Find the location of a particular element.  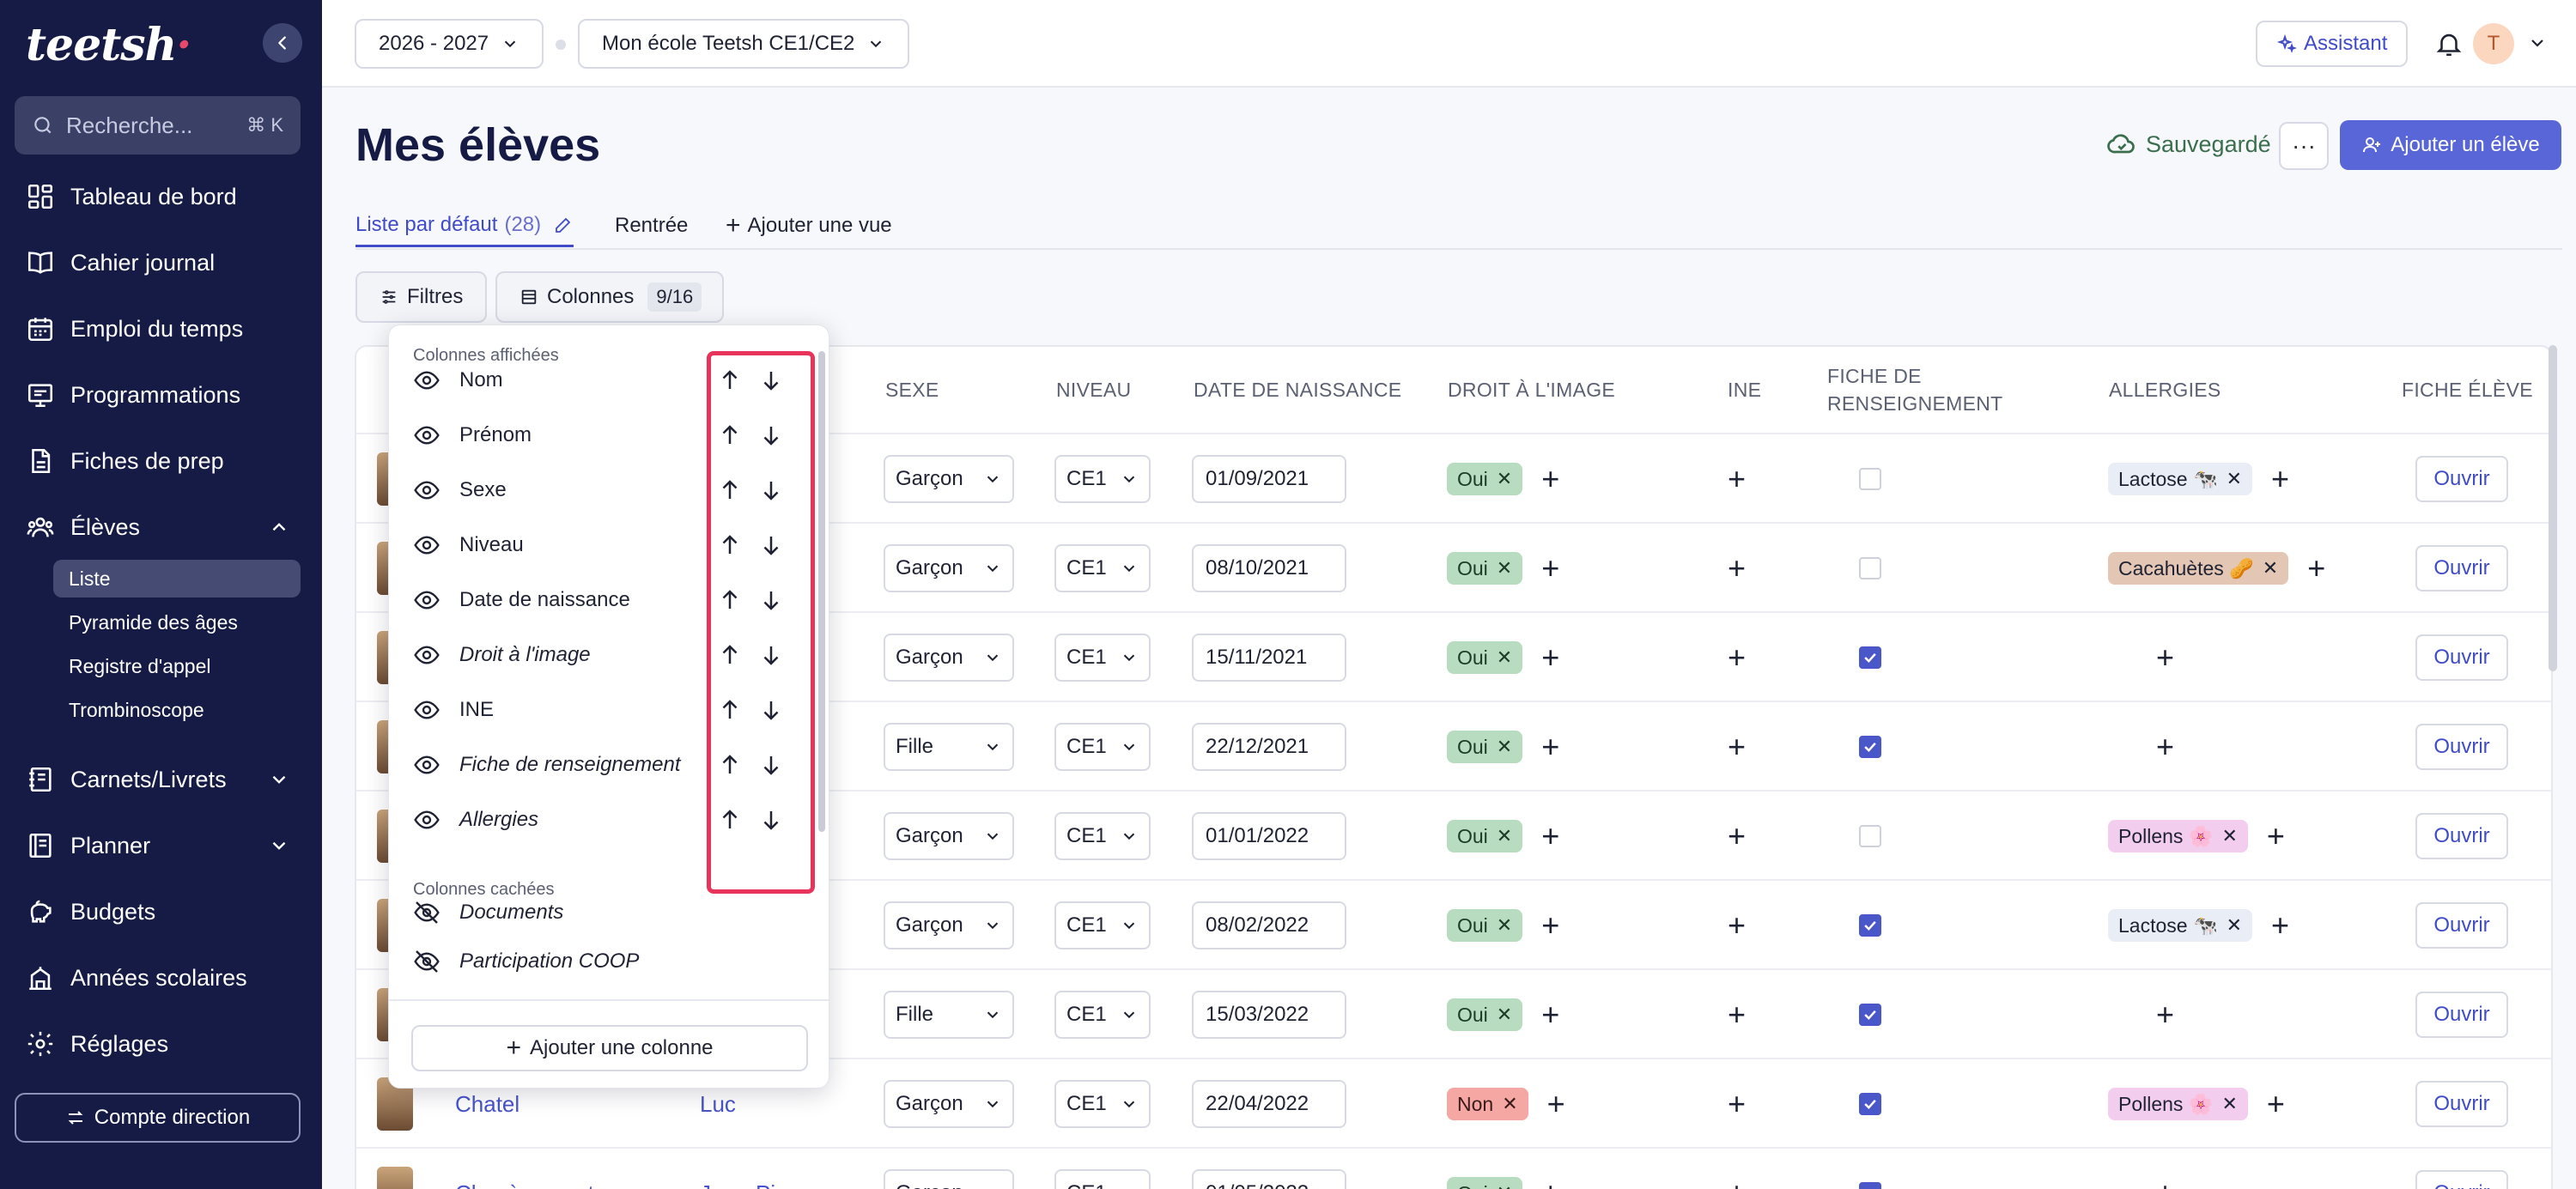

student-first-name: Jean-Pierre is located at coordinates (757, 1184).